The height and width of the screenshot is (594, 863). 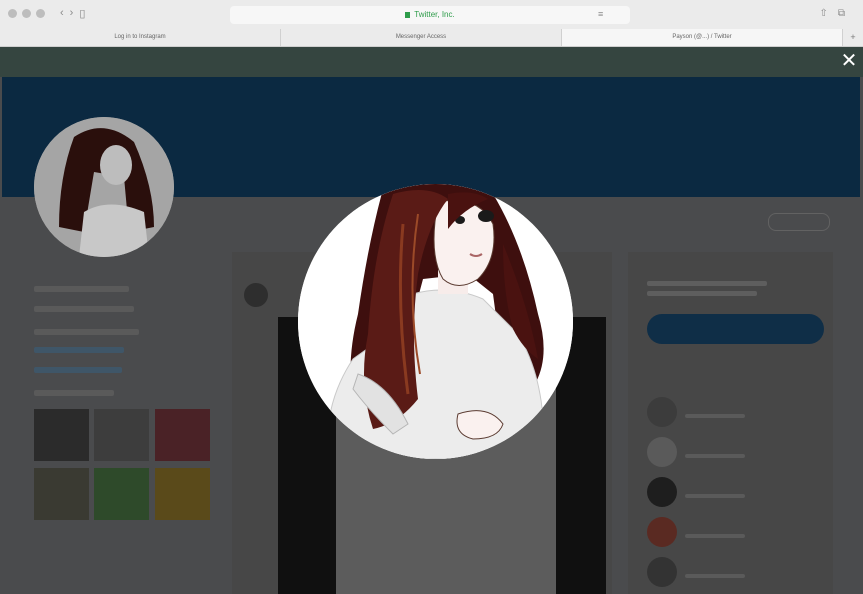 What do you see at coordinates (702, 37) in the screenshot?
I see `tab-twitter: Payson (@...) / Twitter` at bounding box center [702, 37].